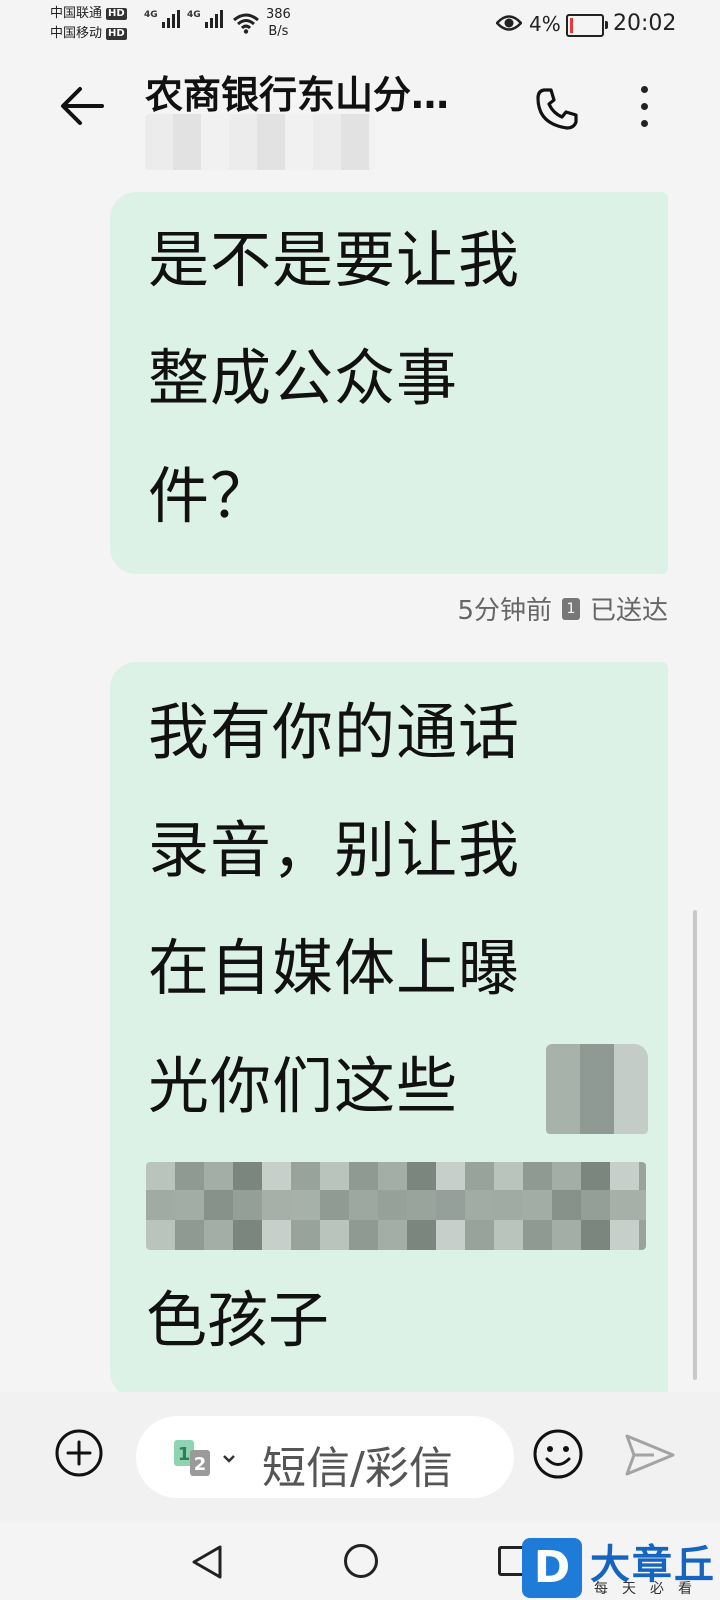  I want to click on nav-back-icon, so click(207, 1562).